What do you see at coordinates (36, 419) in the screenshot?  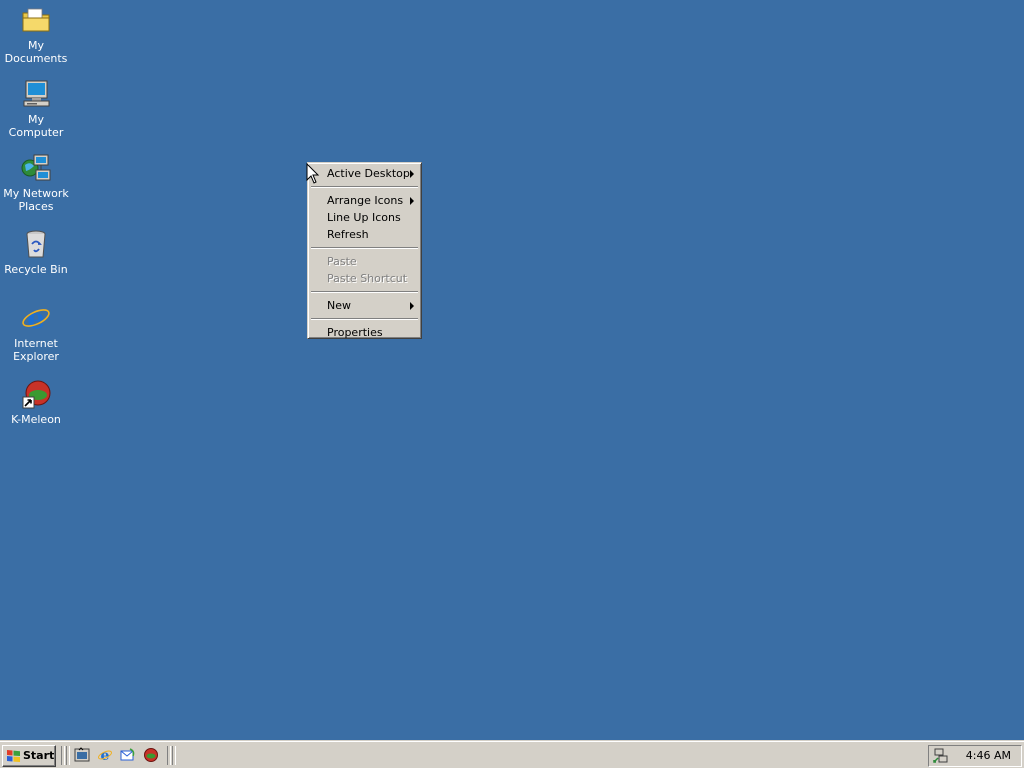 I see `desktop-icon-label: K-Meleon` at bounding box center [36, 419].